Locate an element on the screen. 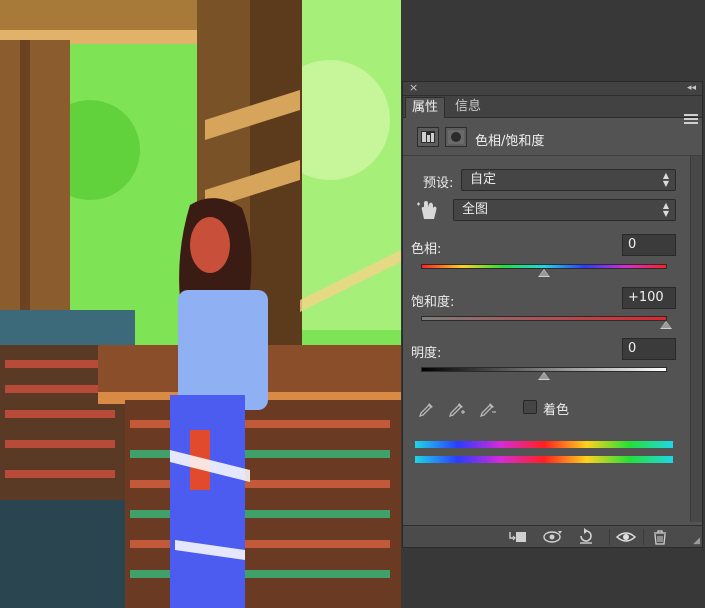 The image size is (705, 608). close-icon: × is located at coordinates (413, 88).